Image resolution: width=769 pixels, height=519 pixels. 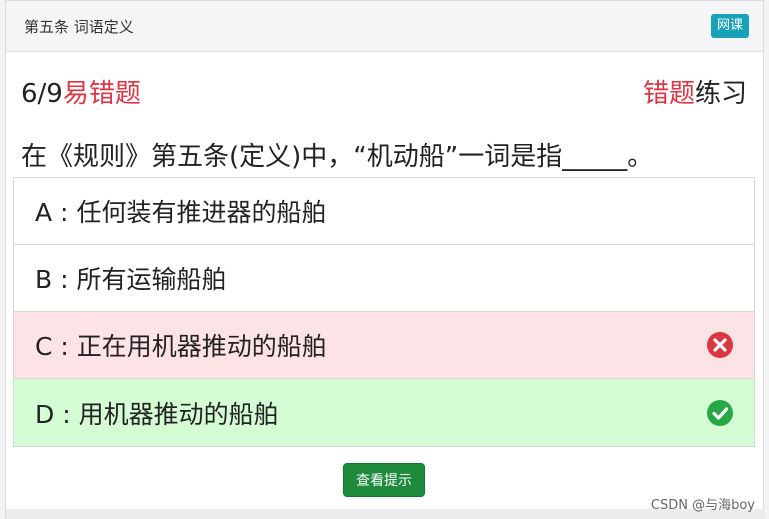 What do you see at coordinates (668, 93) in the screenshot?
I see `mode-highlight: 错题` at bounding box center [668, 93].